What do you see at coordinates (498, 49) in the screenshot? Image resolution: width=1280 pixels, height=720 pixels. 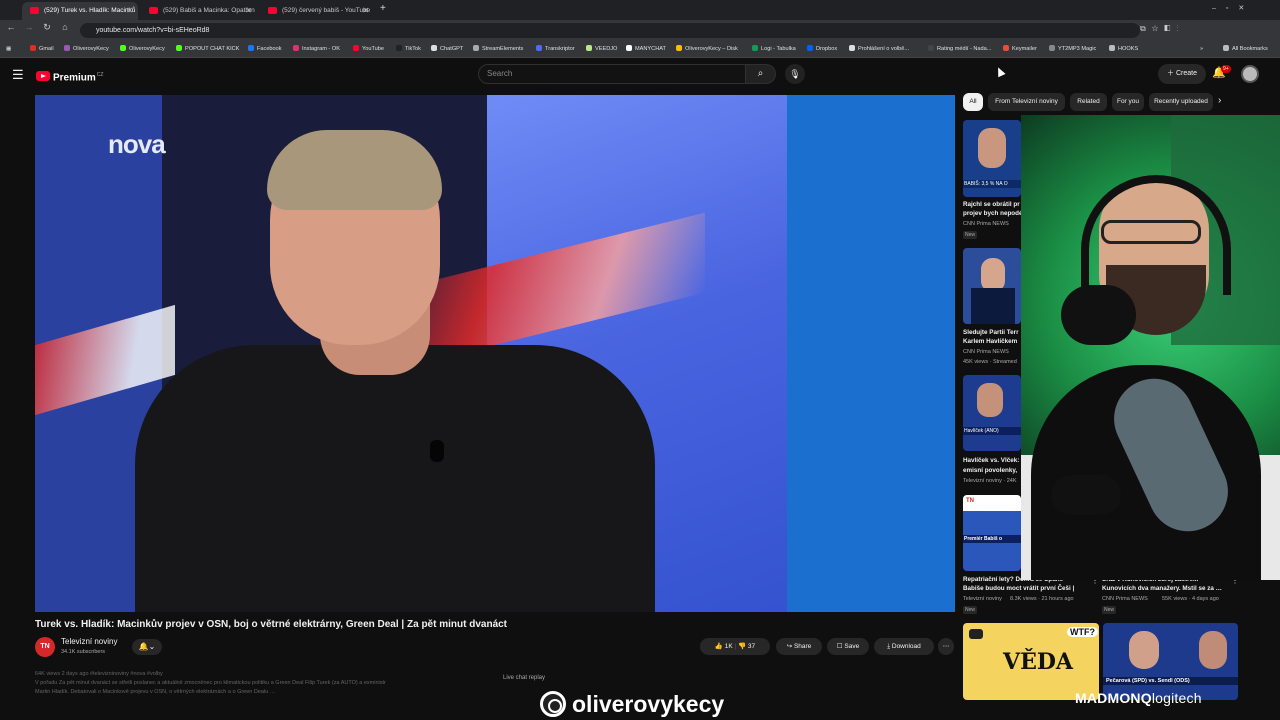 I see `bookmark-streamelements: StreamElements` at bounding box center [498, 49].